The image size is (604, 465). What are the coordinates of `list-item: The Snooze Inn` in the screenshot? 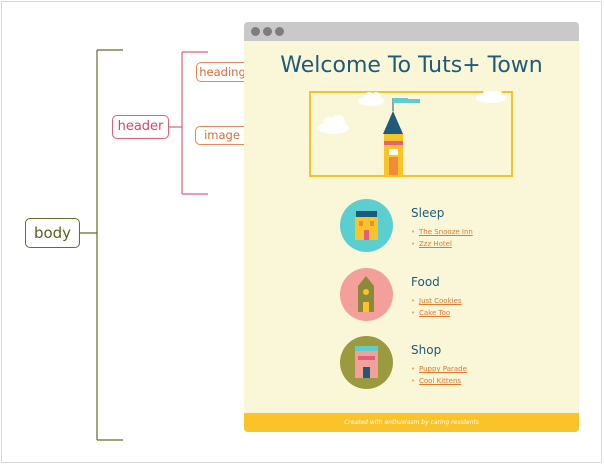 It's located at (442, 232).